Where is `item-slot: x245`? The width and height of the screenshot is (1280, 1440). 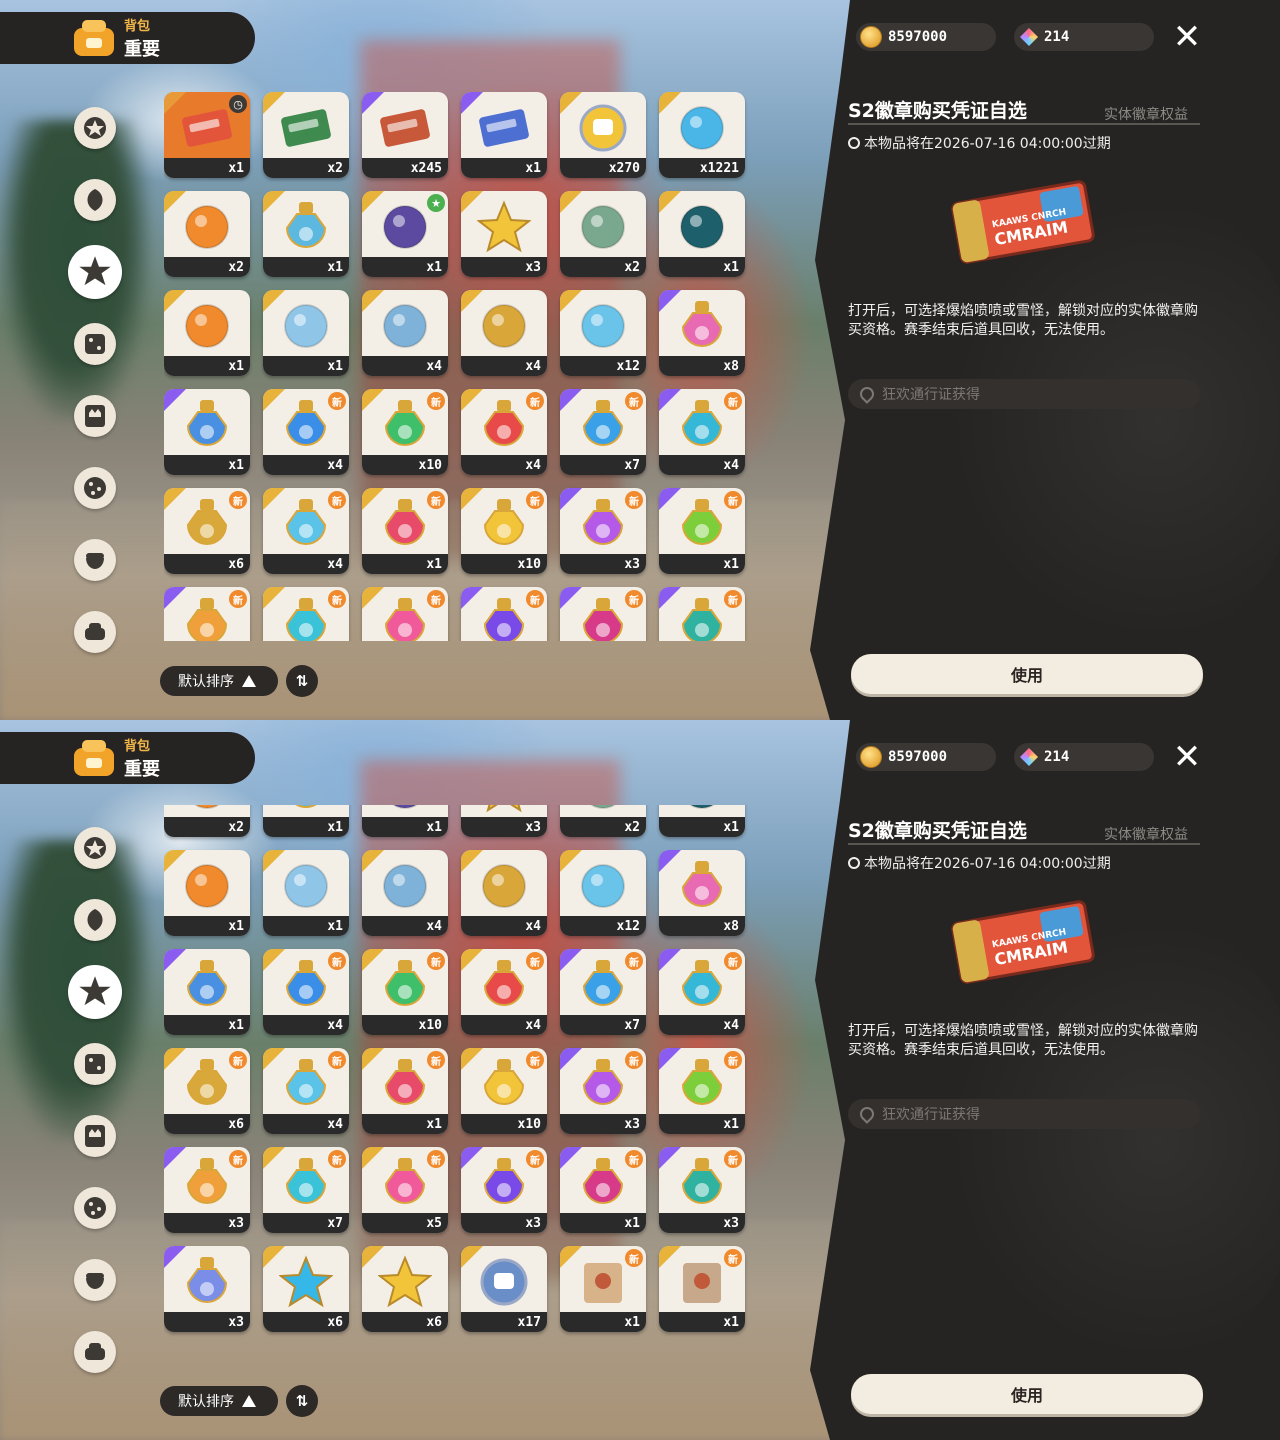
item-slot: x245 is located at coordinates (405, 135).